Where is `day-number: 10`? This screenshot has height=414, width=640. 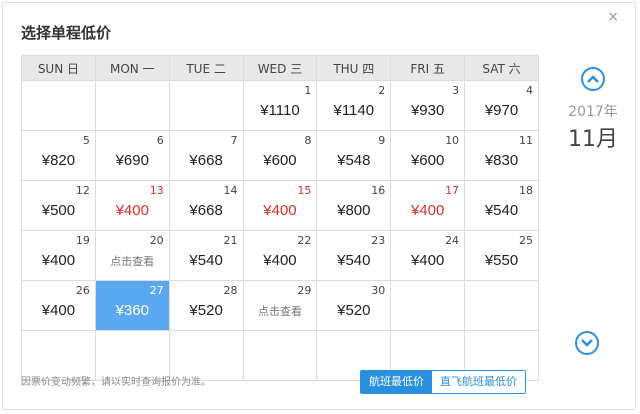
day-number: 10 is located at coordinates (452, 140).